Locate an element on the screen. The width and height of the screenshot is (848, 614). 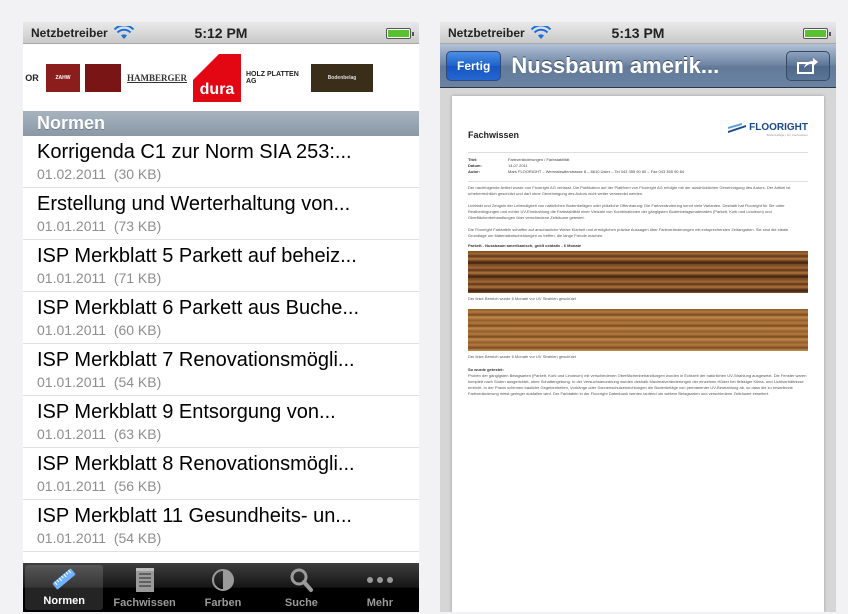
tab-farben: Farben is located at coordinates (223, 587).